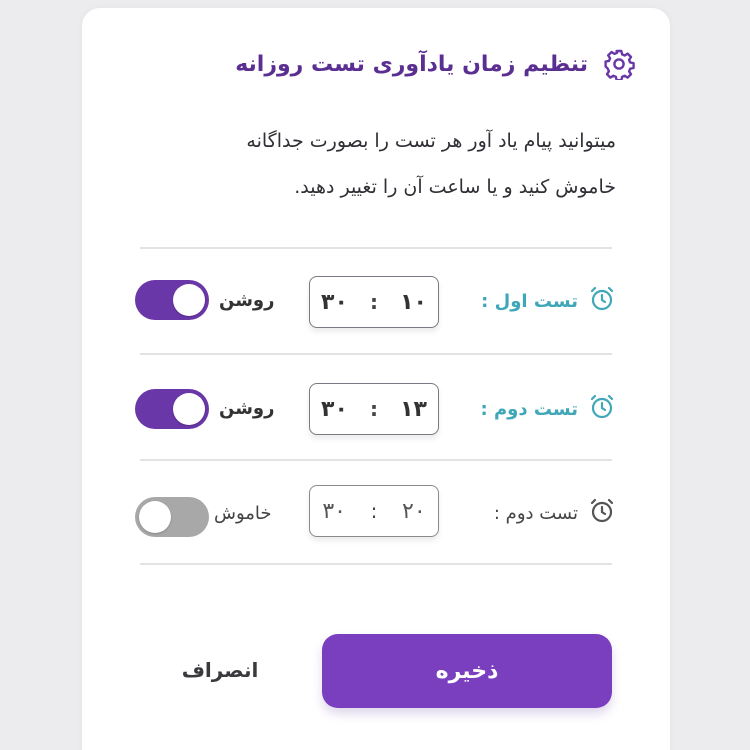 This screenshot has height=750, width=750. I want to click on reminder-row-1-label: تست اول :, so click(548, 301).